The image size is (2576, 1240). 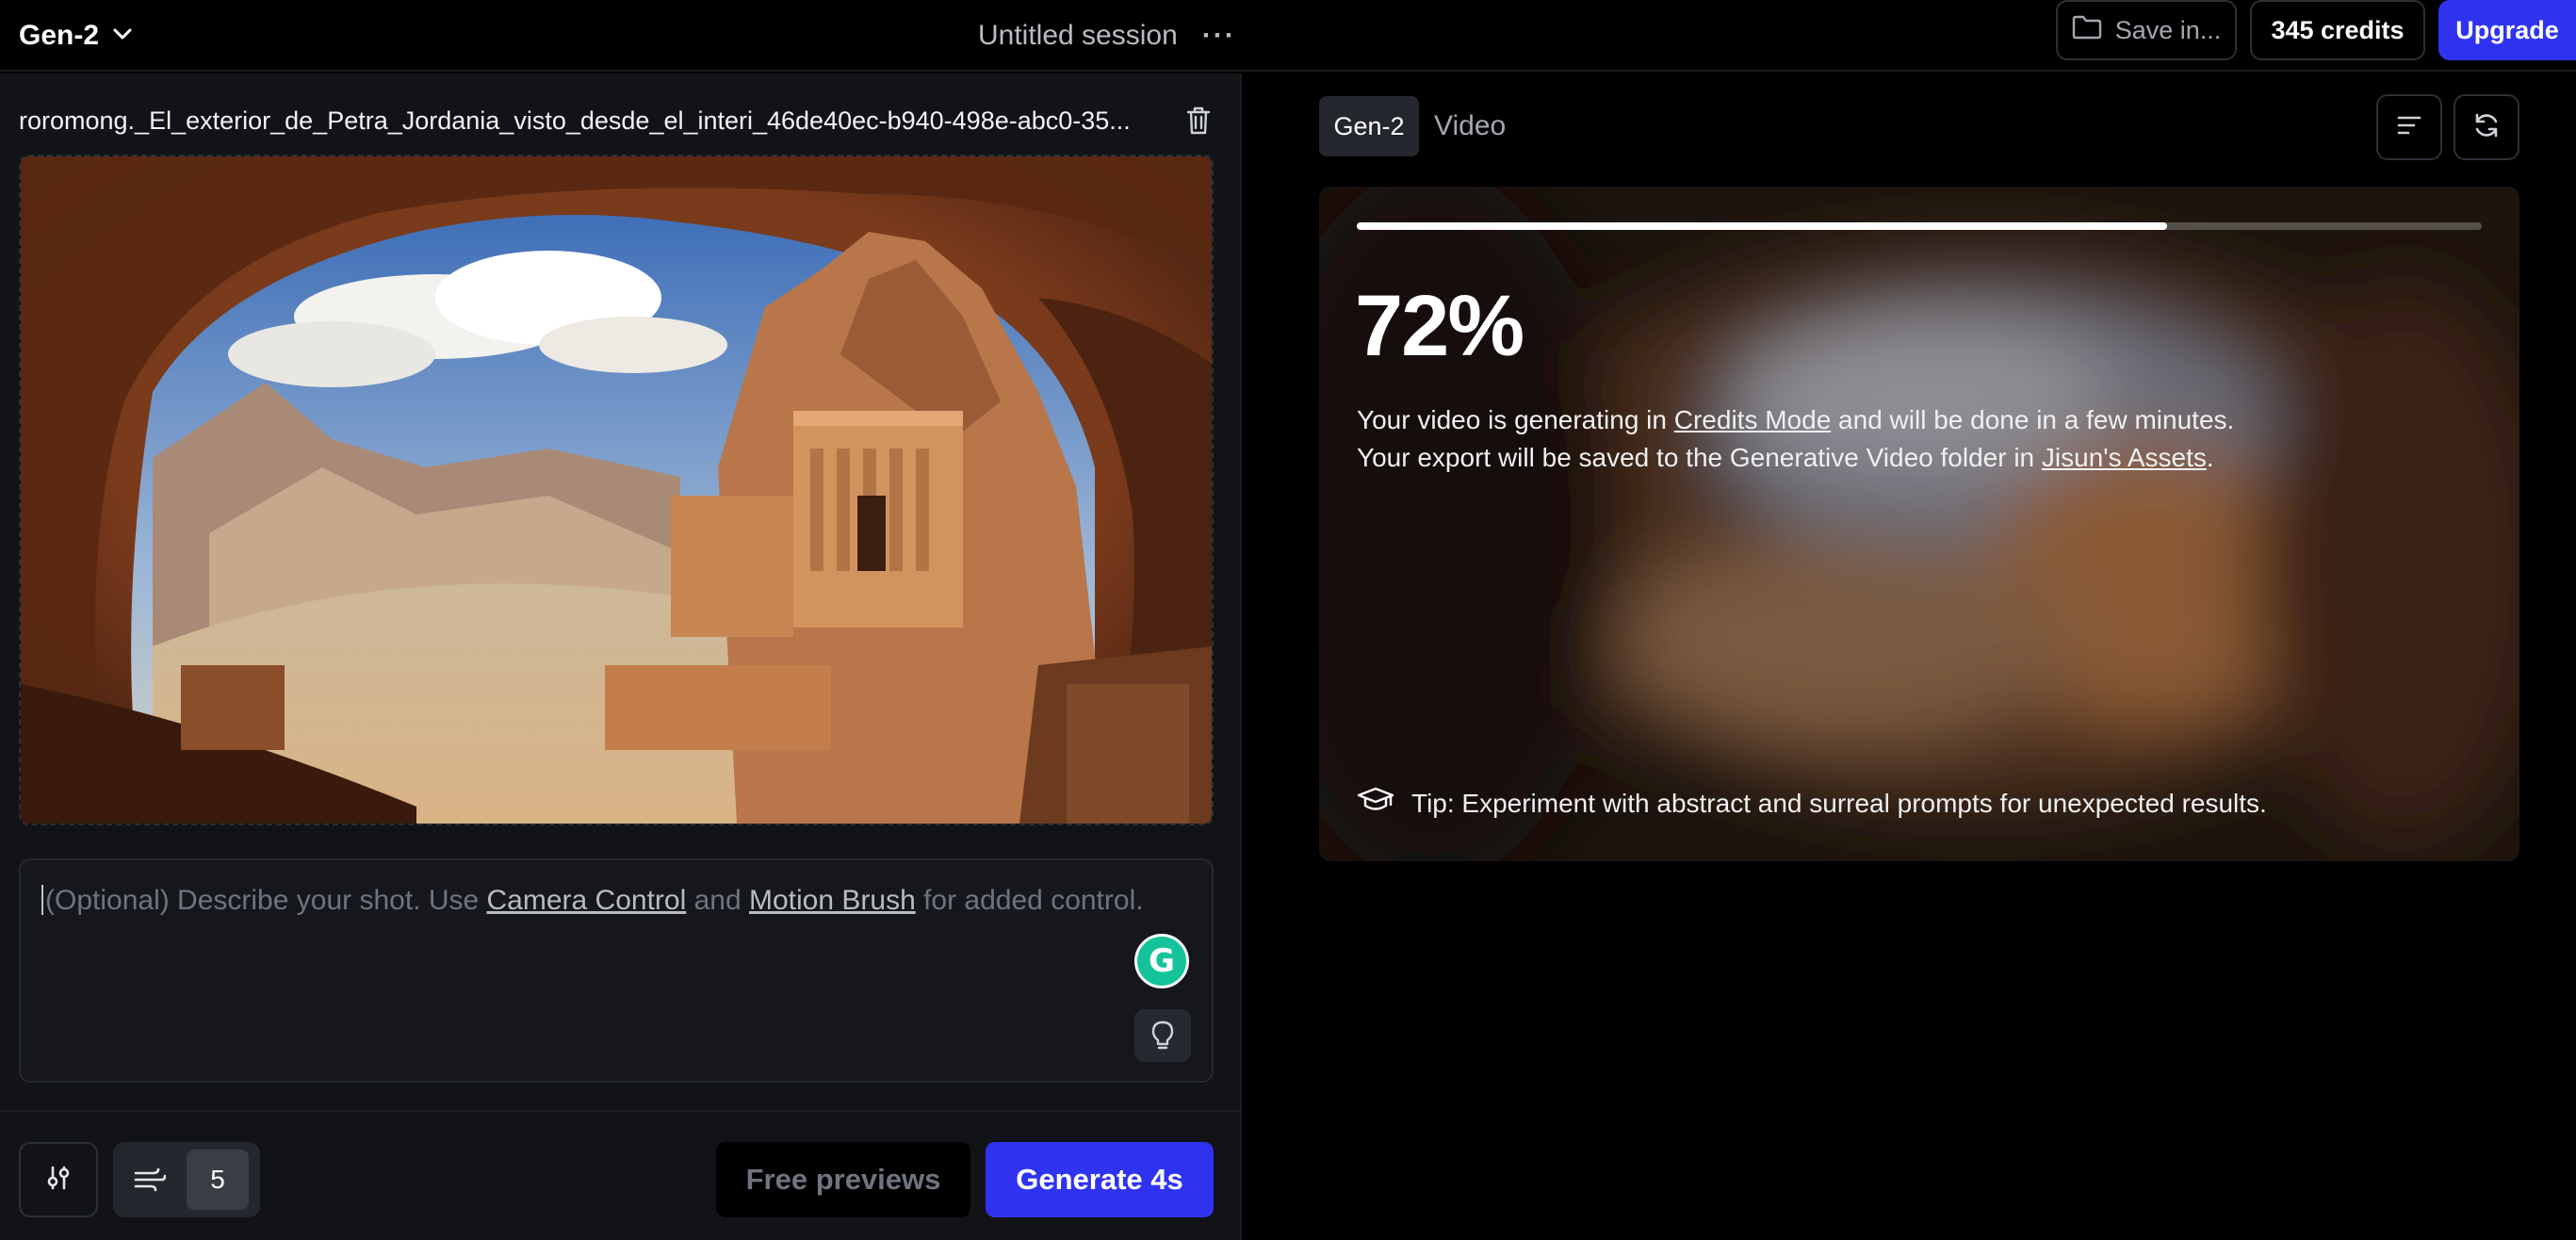 I want to click on tab-video: Video, so click(x=1470, y=126).